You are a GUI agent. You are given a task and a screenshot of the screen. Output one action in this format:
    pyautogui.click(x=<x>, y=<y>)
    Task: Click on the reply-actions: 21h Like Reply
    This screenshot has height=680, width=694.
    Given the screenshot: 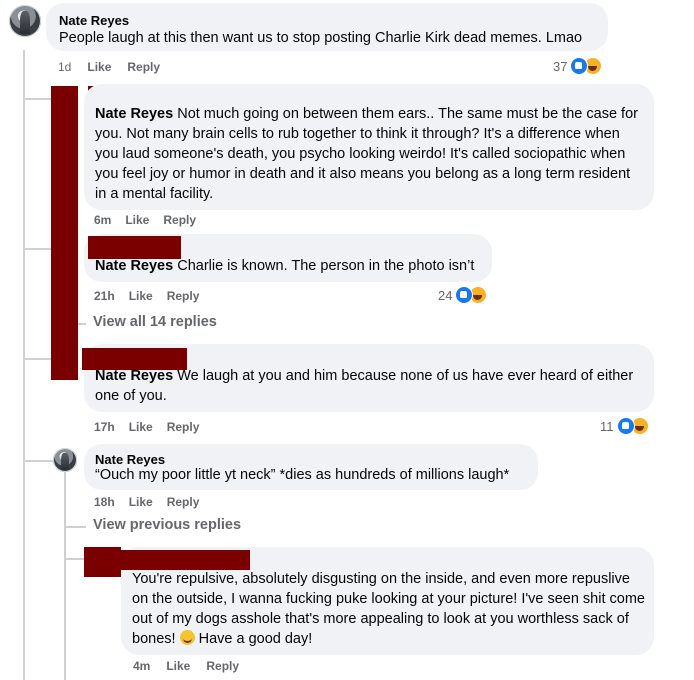 What is the action you would take?
    pyautogui.click(x=146, y=296)
    